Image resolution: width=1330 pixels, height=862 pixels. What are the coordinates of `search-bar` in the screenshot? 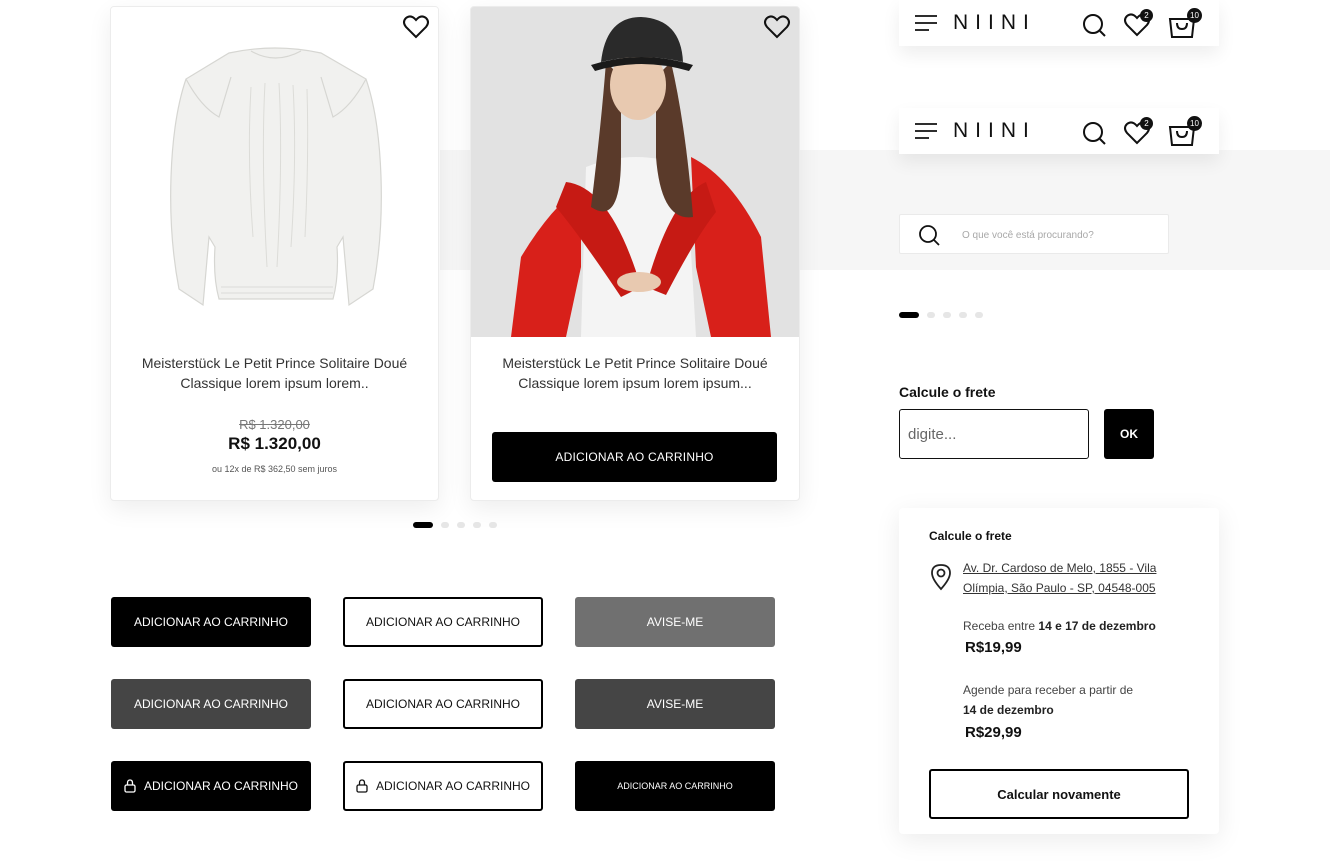 It's located at (1034, 234).